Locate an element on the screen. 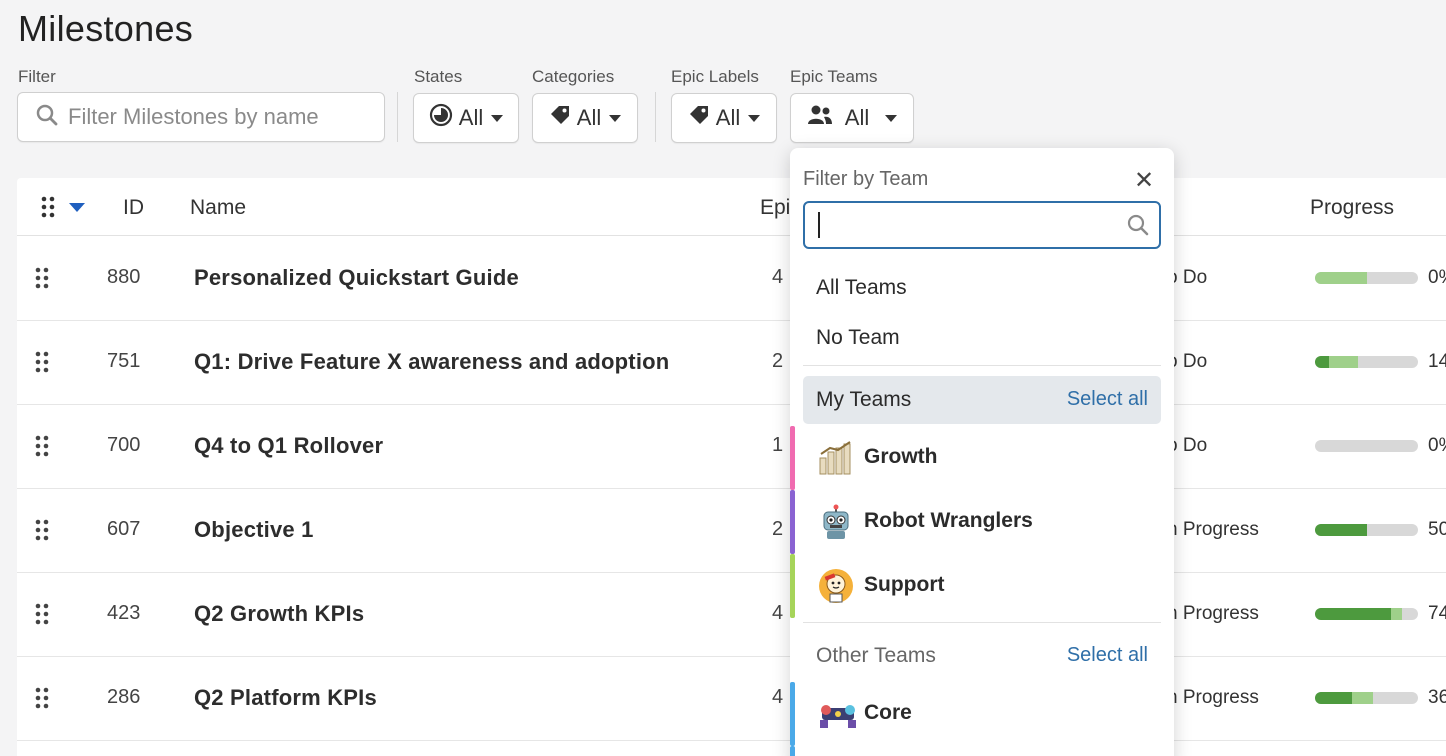  team-name: Growth is located at coordinates (901, 456).